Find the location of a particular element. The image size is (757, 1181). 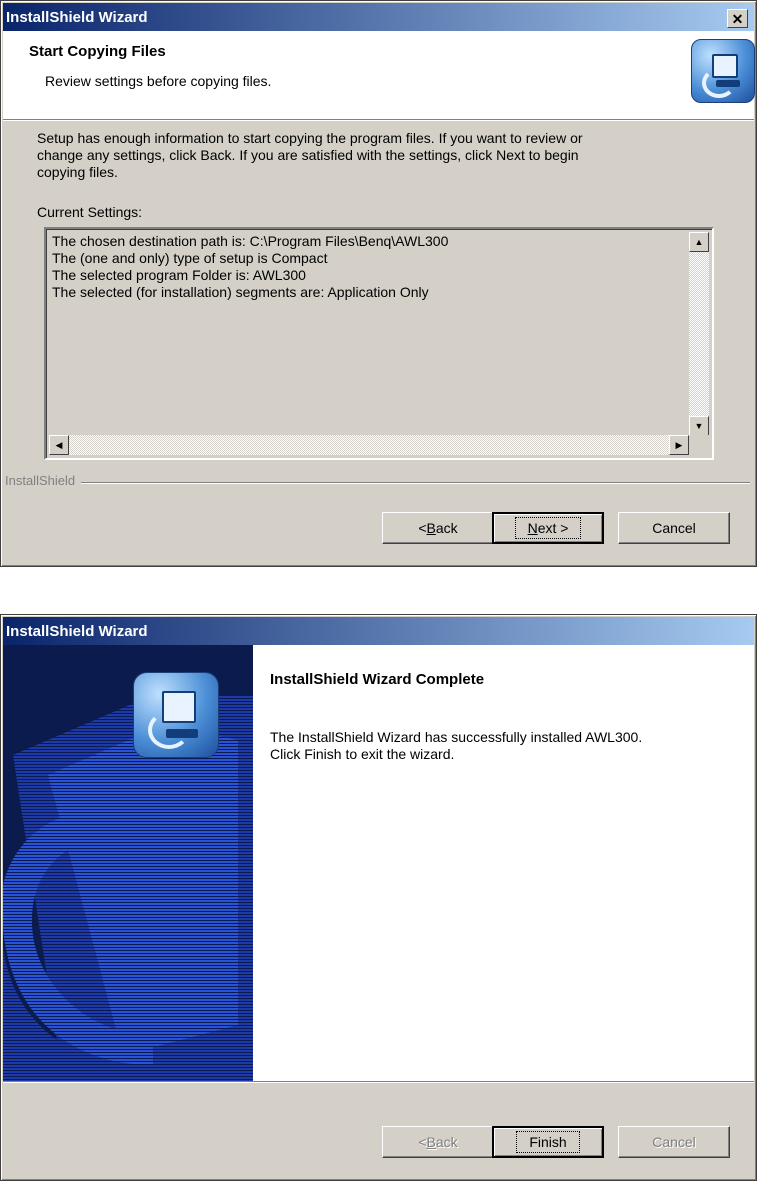

finish-button: Finish is located at coordinates (548, 1142).